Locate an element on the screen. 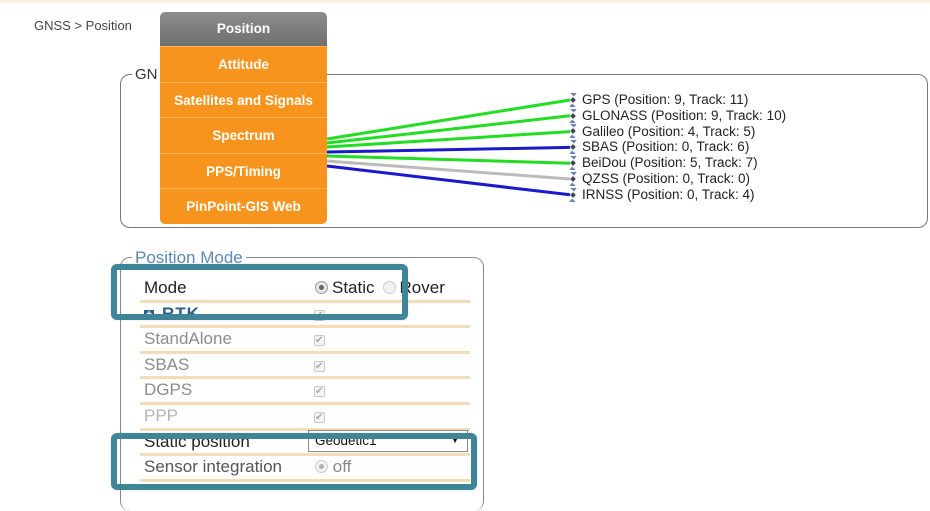 The height and width of the screenshot is (511, 930). highlight-static-position-box is located at coordinates (294, 461).